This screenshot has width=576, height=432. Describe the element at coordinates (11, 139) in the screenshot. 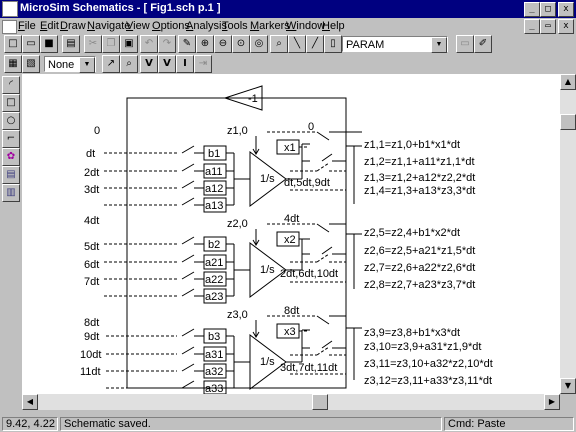

I see `polyline-icon: ⌐` at that location.